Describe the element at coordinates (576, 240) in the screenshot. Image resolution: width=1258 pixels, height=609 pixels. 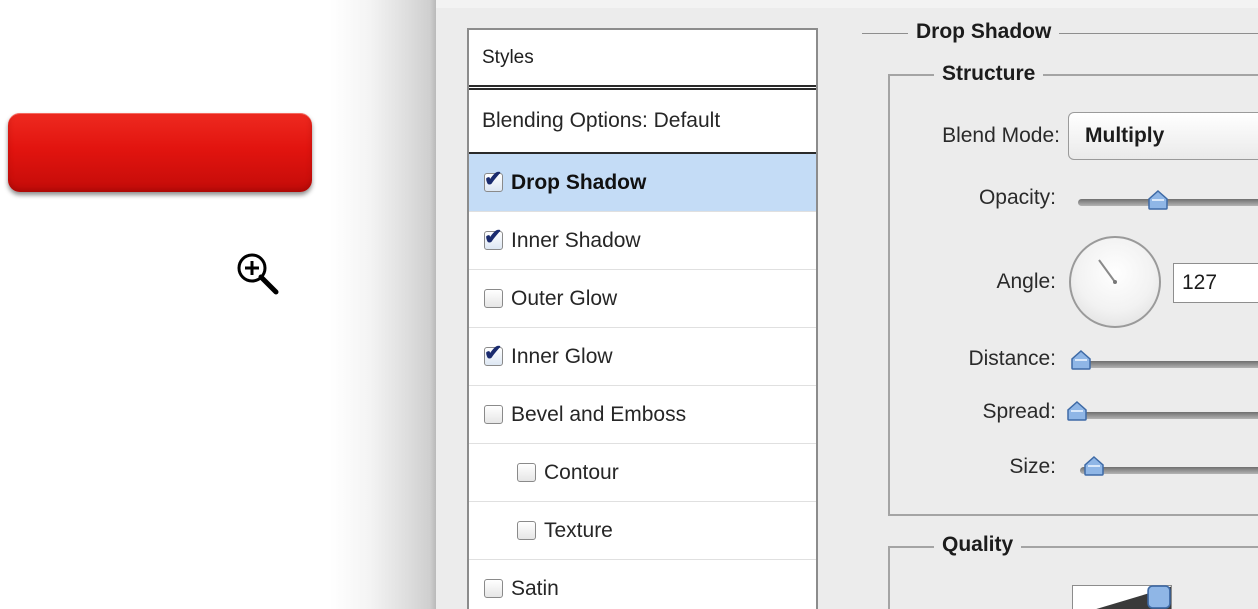
I see `style-item-label: Inner Shadow` at that location.